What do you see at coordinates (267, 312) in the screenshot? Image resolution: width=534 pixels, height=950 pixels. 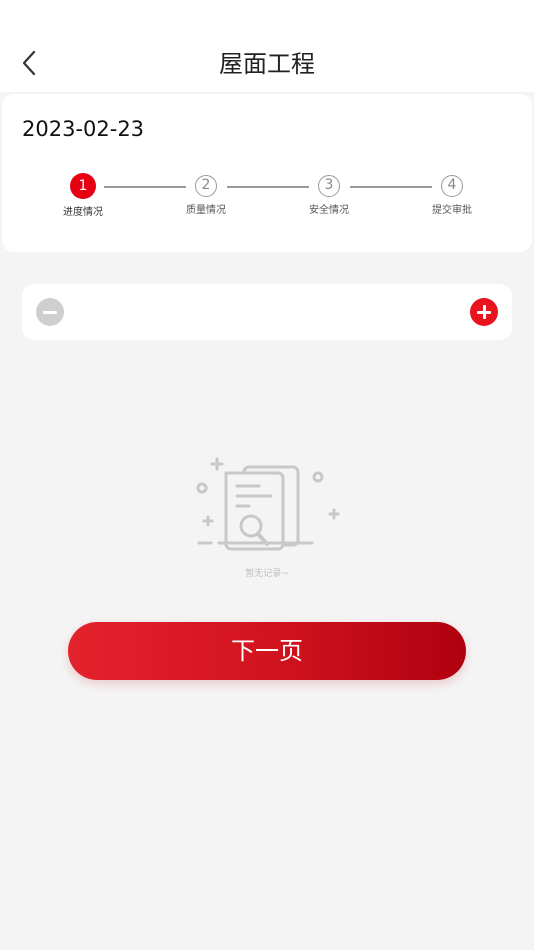 I see `item-count-stepper` at bounding box center [267, 312].